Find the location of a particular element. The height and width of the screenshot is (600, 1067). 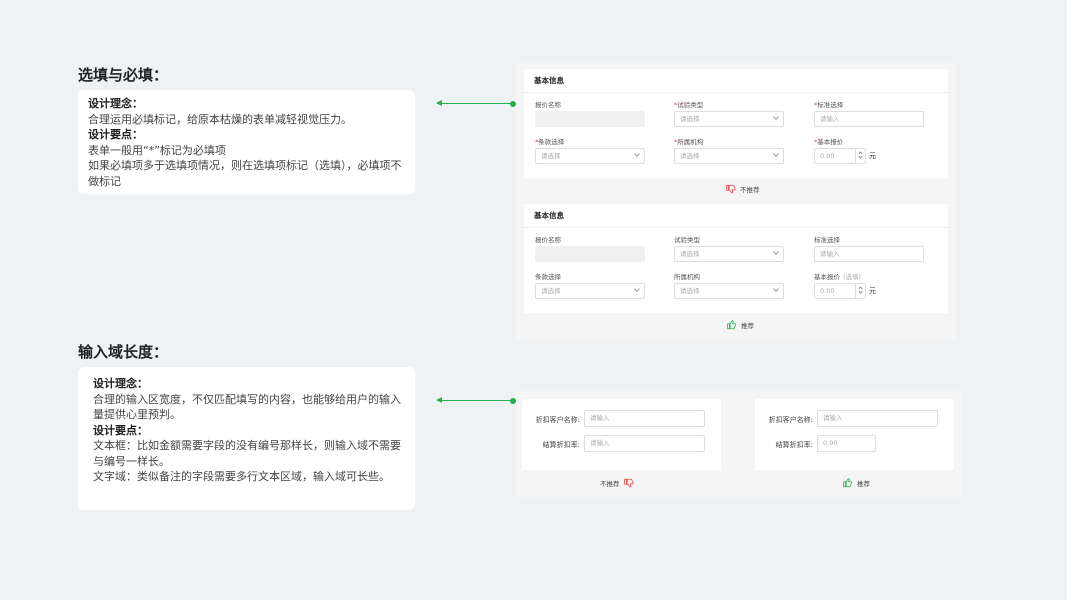

concept-text: 合理运用必填标记，给原本枯燥的表单减轻视觉压力。 is located at coordinates (220, 119).